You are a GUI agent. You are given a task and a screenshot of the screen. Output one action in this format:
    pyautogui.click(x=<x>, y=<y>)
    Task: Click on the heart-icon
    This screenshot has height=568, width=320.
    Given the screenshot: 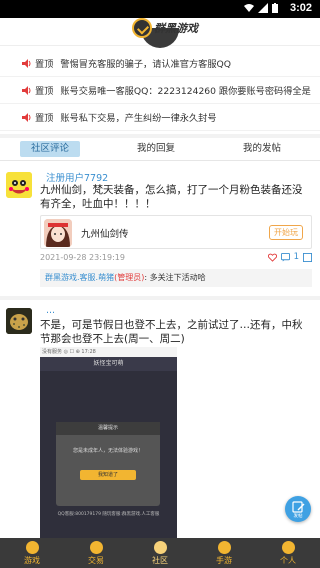 What is the action you would take?
    pyautogui.click(x=272, y=257)
    